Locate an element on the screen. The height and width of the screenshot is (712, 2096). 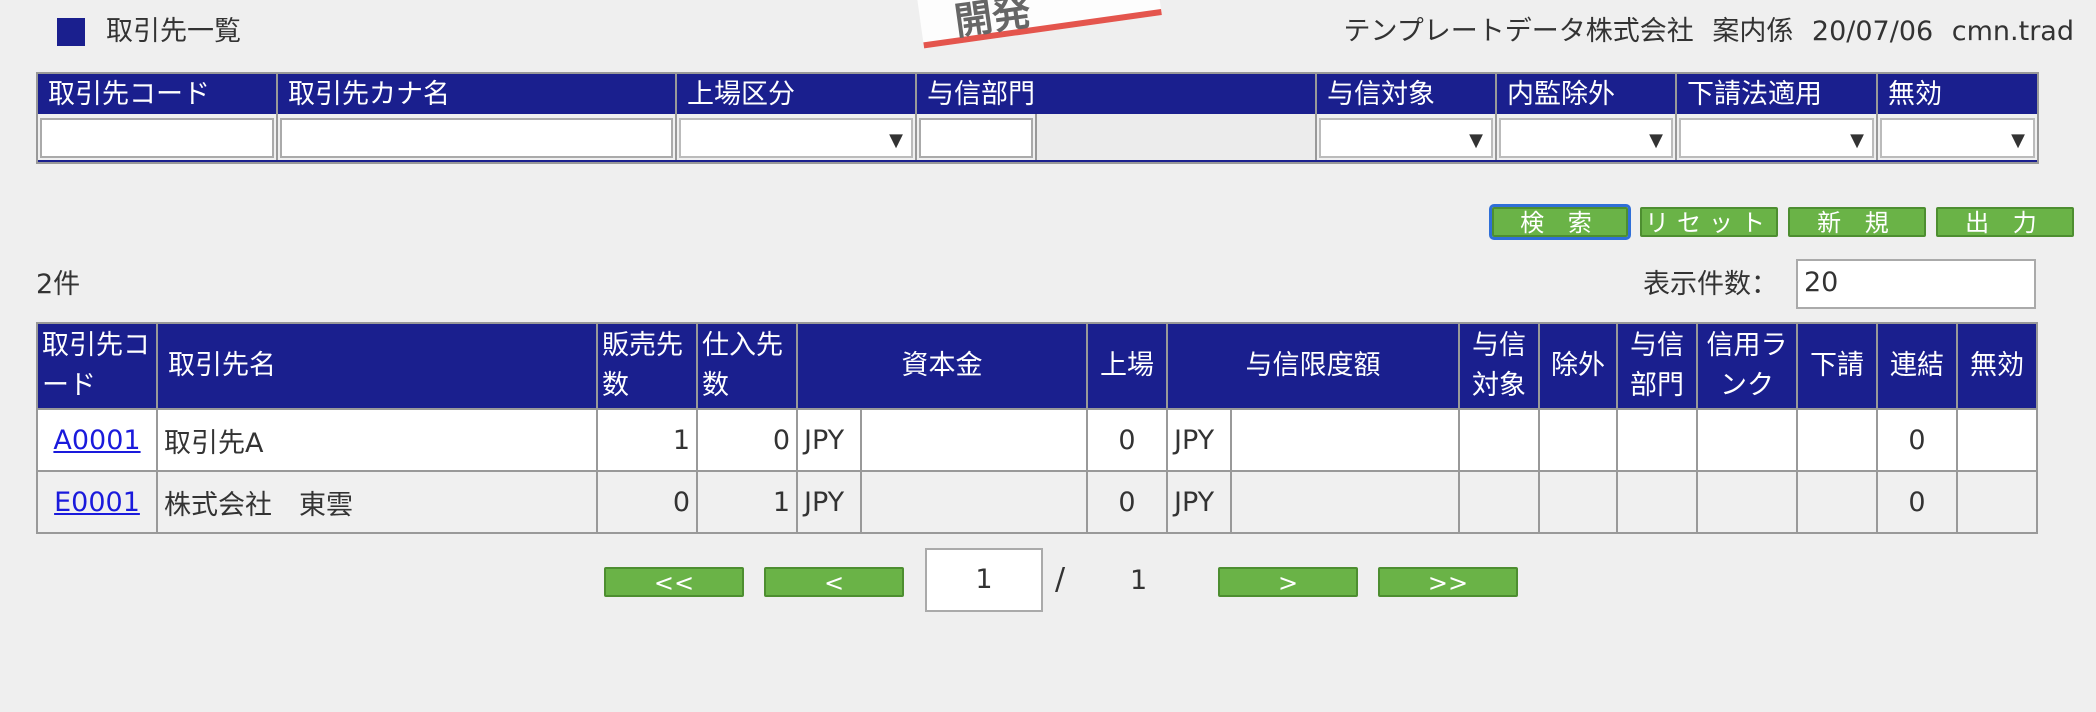
search-header-audit-exclude: 内監除外 is located at coordinates (1587, 94).